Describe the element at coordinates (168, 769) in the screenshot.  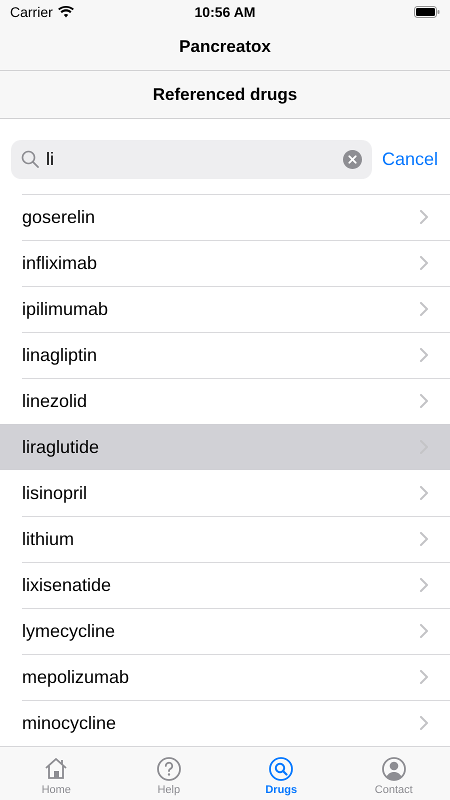
I see `question-icon` at that location.